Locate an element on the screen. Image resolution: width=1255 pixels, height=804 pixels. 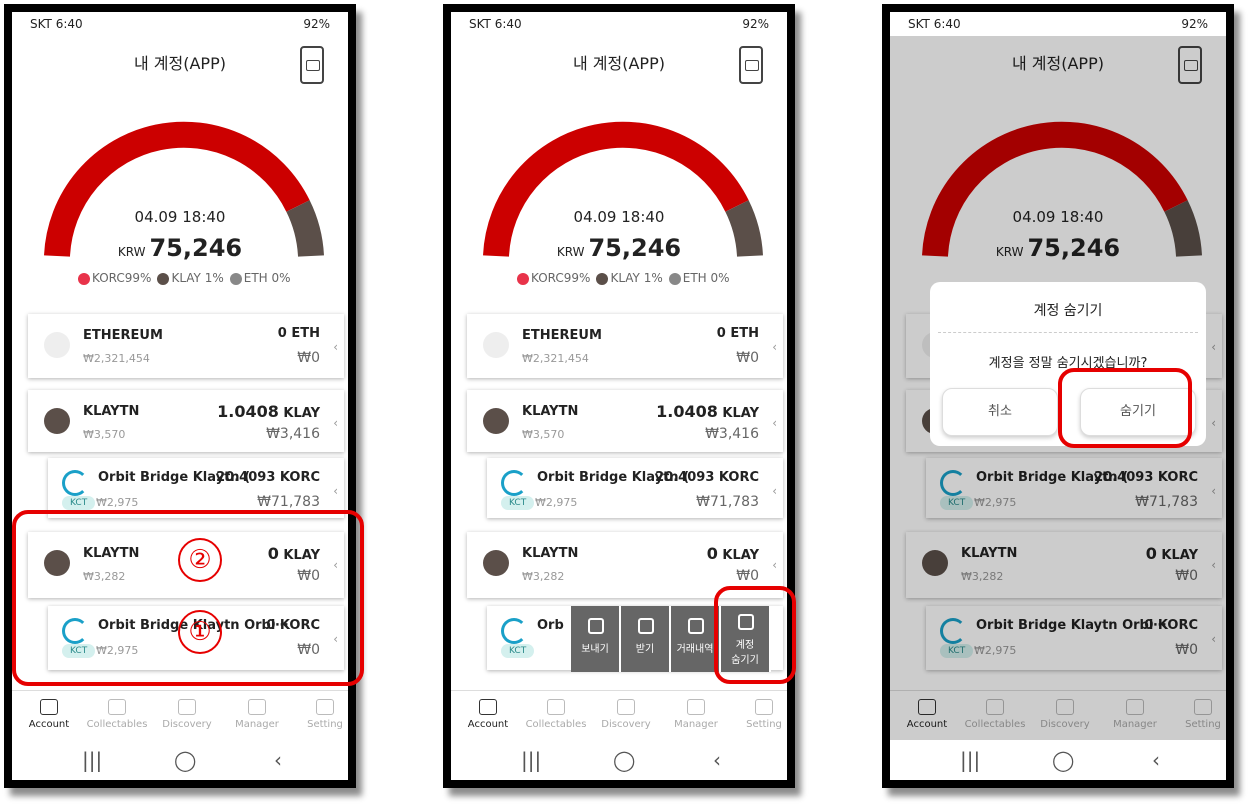
highlight-box-hide-button is located at coordinates (755, 635).